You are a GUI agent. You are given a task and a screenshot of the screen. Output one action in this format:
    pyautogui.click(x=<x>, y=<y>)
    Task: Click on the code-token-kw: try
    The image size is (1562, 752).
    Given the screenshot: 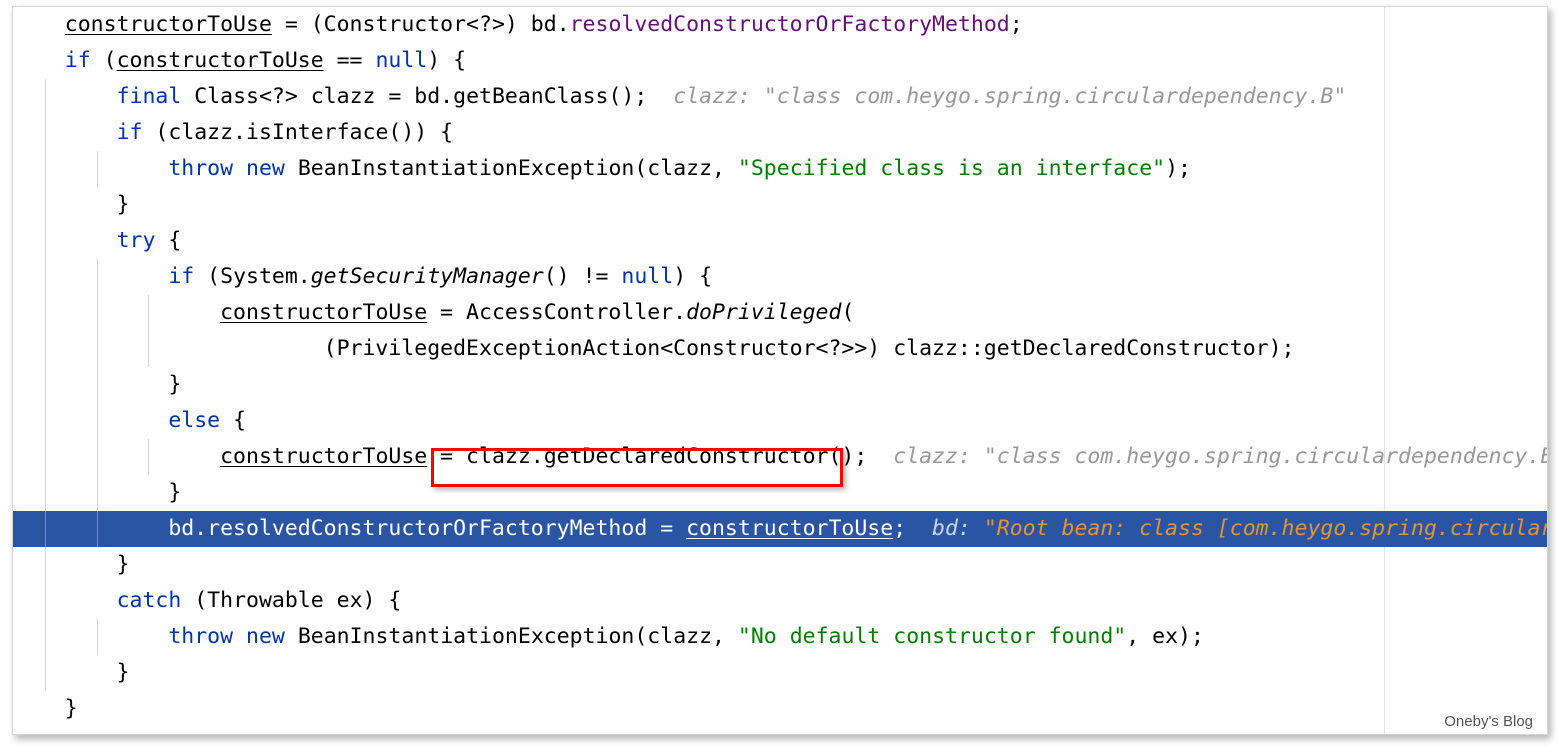 What is the action you would take?
    pyautogui.click(x=136, y=240)
    